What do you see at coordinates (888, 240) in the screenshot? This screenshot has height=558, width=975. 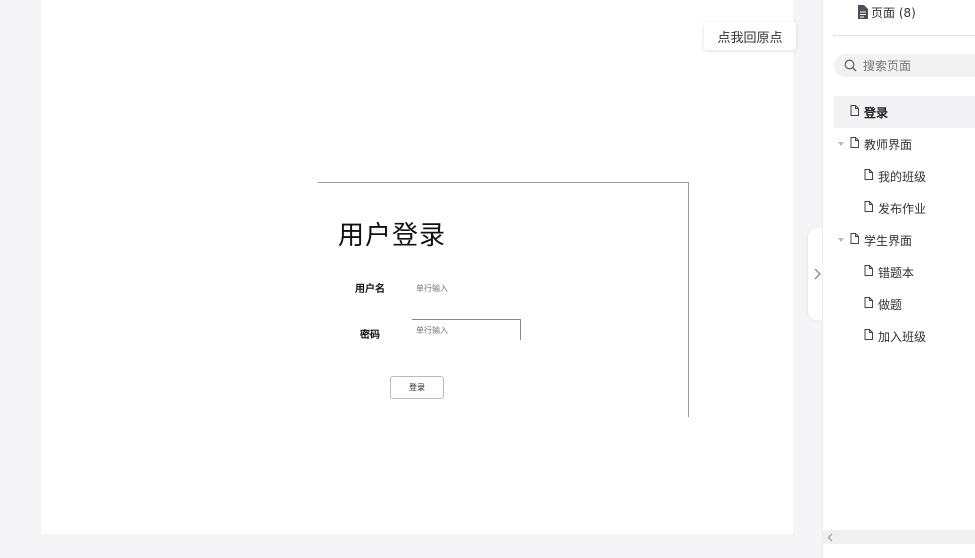 I see `tree-item-label: 学生界面` at bounding box center [888, 240].